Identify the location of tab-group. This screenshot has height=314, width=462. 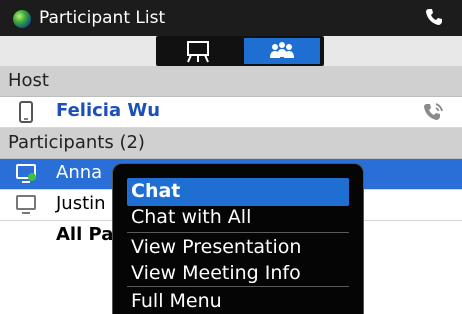
(240, 51).